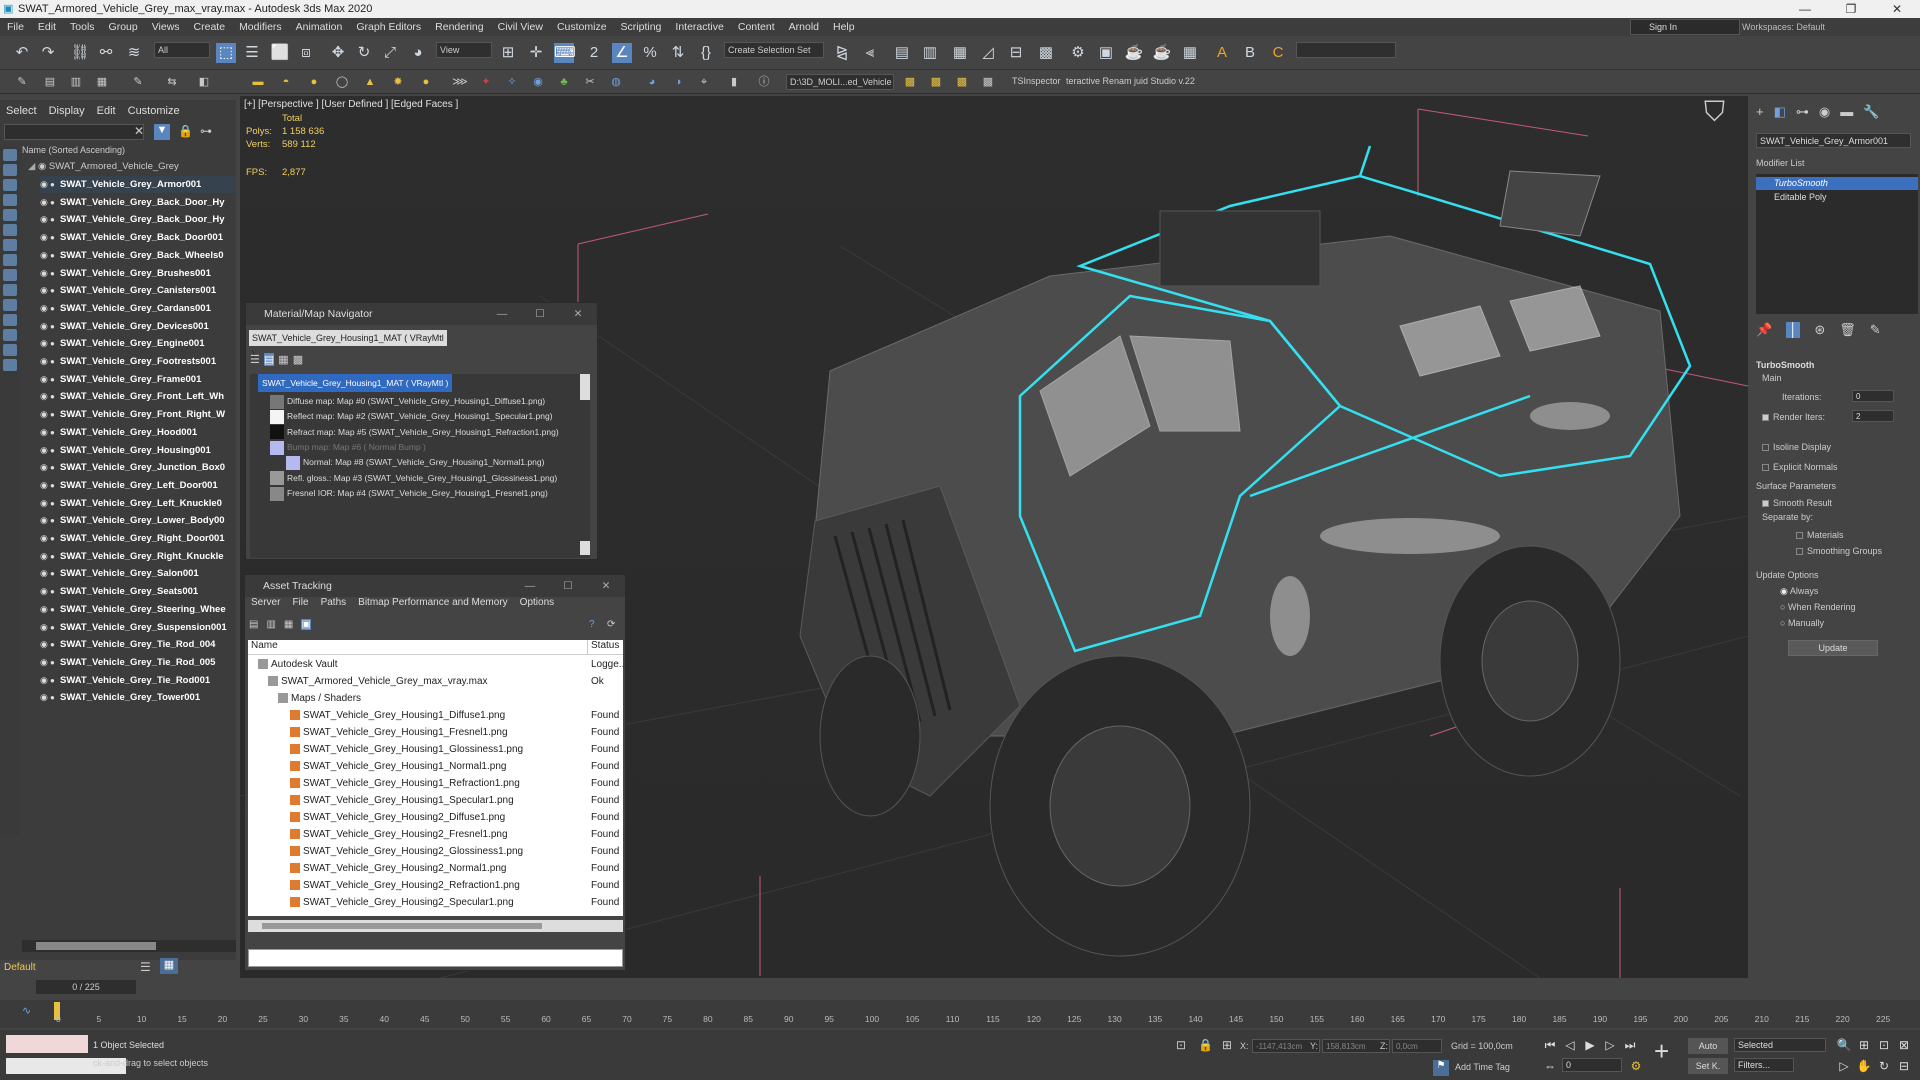  I want to click on render-iters-spinner: 2, so click(1873, 416).